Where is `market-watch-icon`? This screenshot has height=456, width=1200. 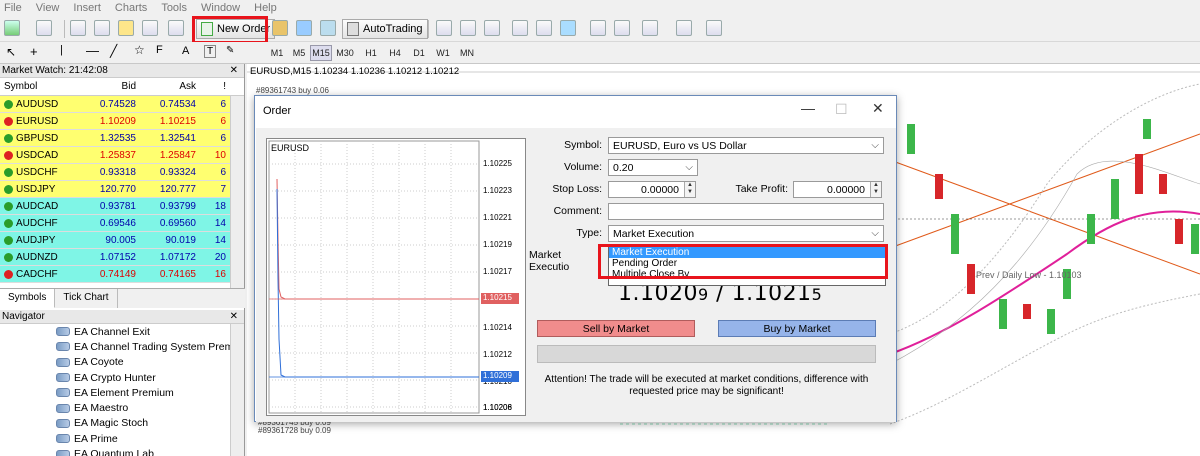 market-watch-icon is located at coordinates (78, 28).